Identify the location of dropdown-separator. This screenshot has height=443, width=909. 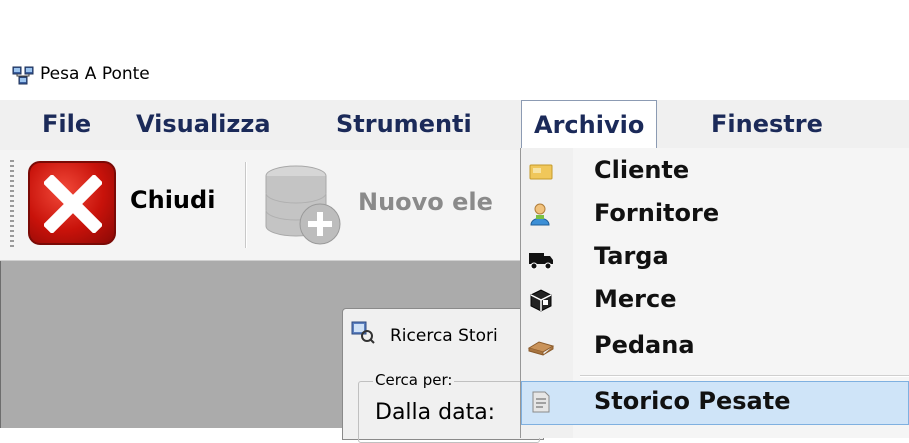
(744, 376).